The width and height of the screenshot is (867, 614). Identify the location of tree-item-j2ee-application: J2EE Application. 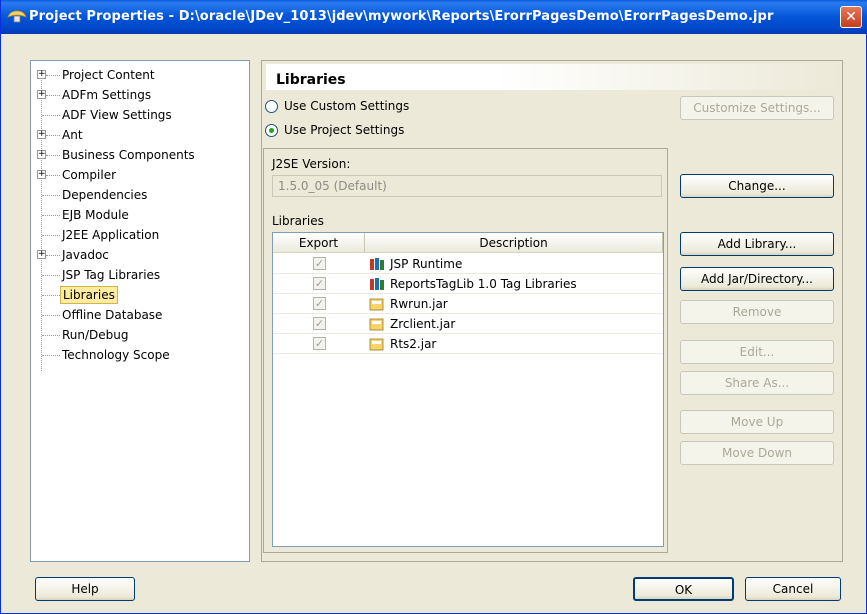
(140, 235).